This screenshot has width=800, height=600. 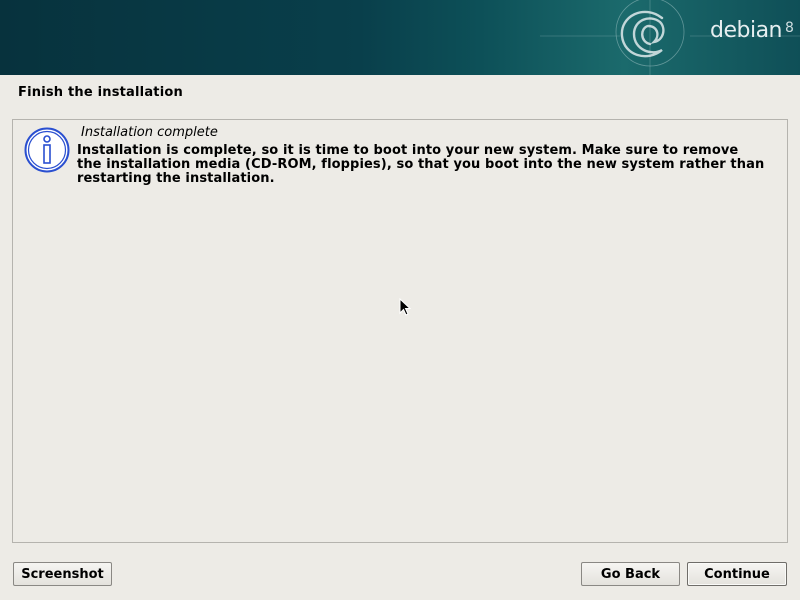 I want to click on page-title: Finish the installation, so click(x=100, y=92).